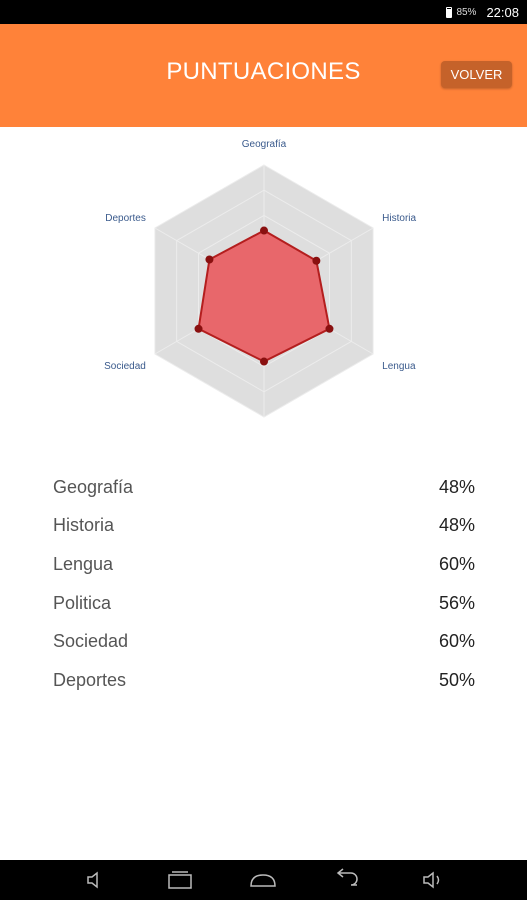 Image resolution: width=527 pixels, height=900 pixels. What do you see at coordinates (125, 218) in the screenshot?
I see `radar-axis-label: Deportes` at bounding box center [125, 218].